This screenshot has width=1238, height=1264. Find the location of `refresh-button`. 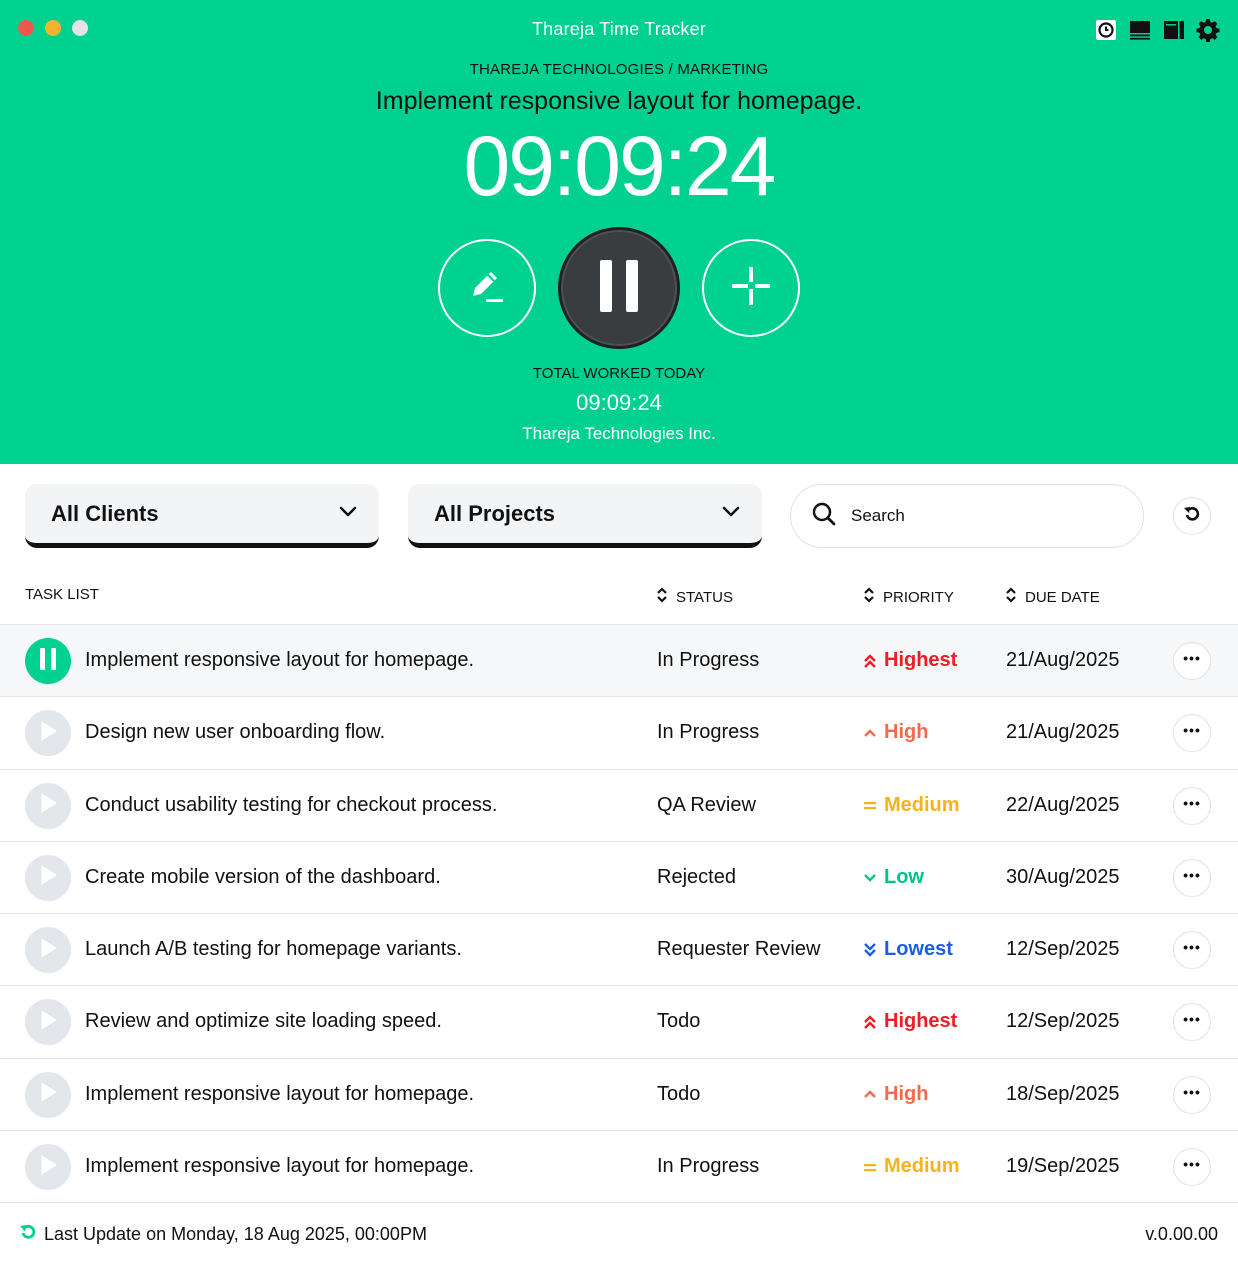

refresh-button is located at coordinates (1192, 516).